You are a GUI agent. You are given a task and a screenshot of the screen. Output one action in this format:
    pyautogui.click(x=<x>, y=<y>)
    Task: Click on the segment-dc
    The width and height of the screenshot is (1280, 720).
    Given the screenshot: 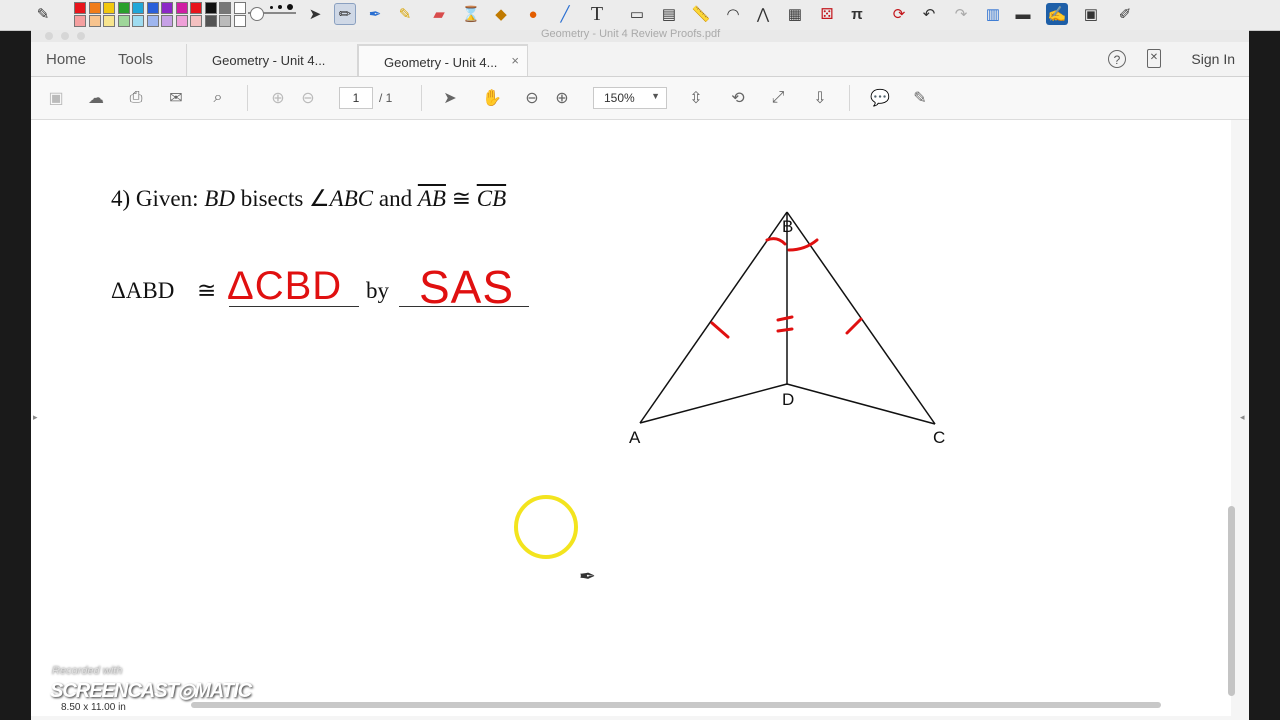 What is the action you would take?
    pyautogui.click(x=861, y=404)
    